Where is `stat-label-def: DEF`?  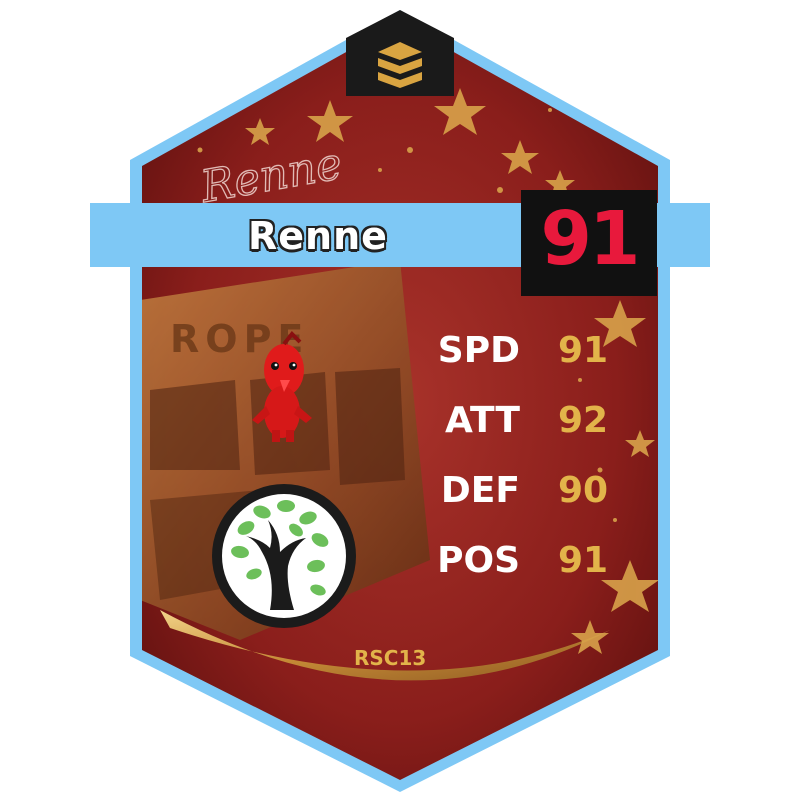 stat-label-def: DEF is located at coordinates (480, 490).